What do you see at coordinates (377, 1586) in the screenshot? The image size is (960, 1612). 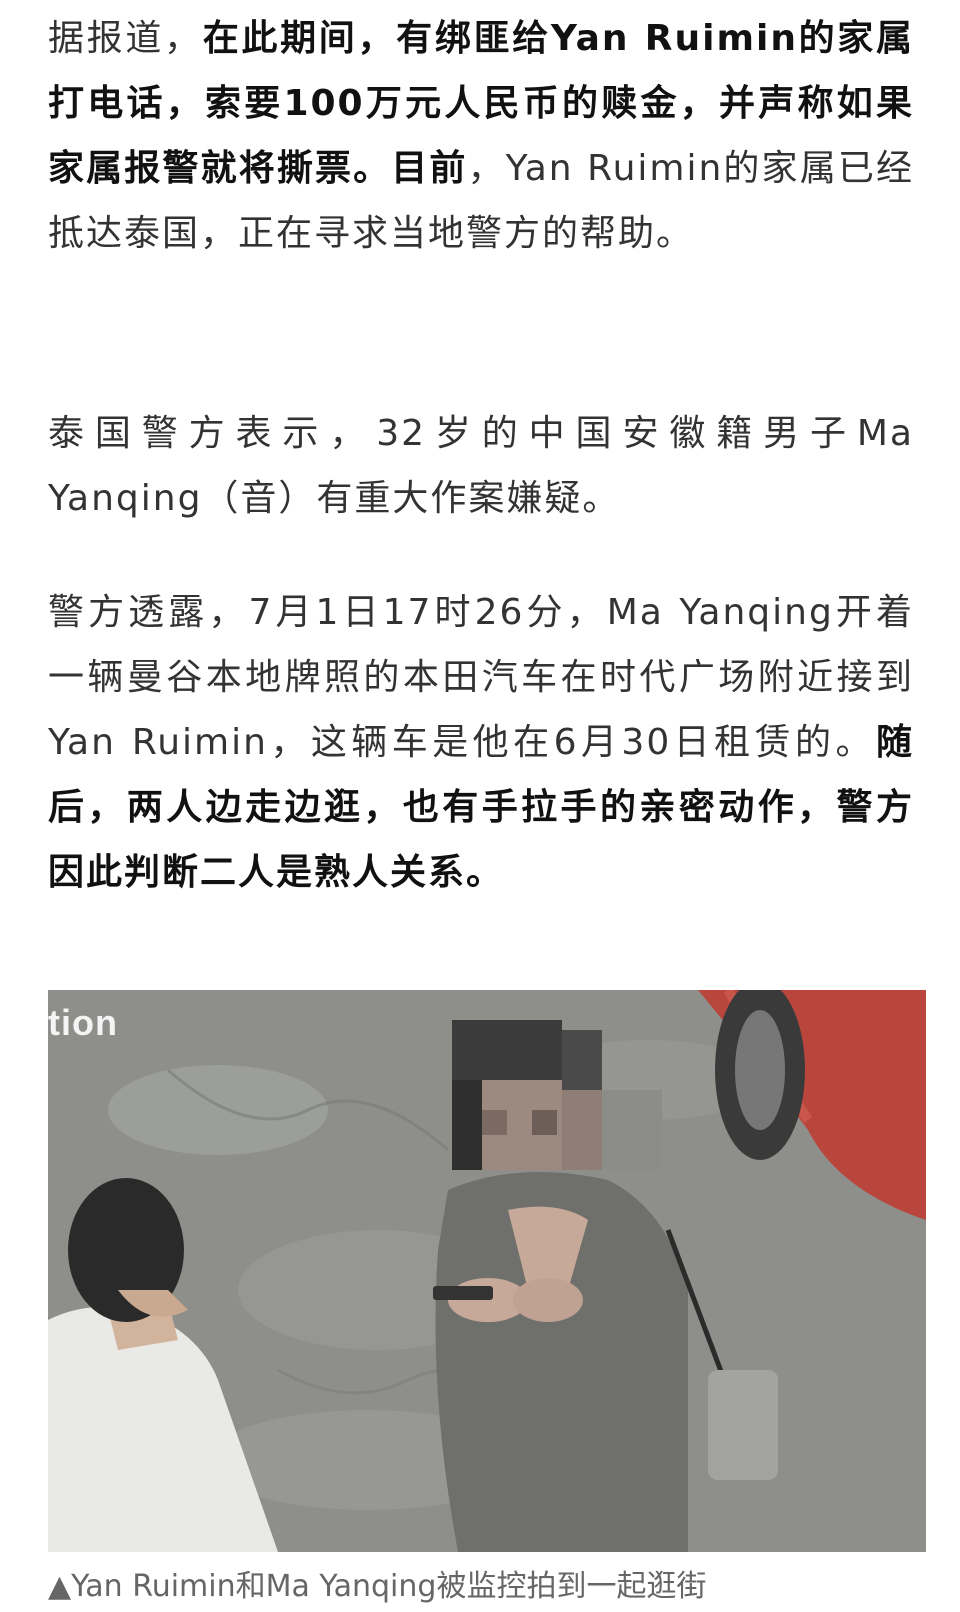 I see `photo-caption: ▲Yan Ruimin和Ma Yanqing被监控拍到一起逛街` at bounding box center [377, 1586].